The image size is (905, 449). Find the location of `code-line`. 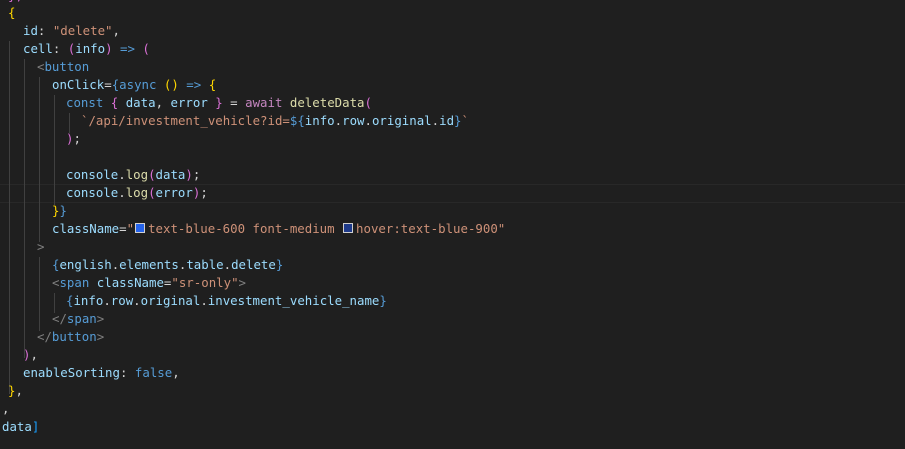

code-line is located at coordinates (33, 157).